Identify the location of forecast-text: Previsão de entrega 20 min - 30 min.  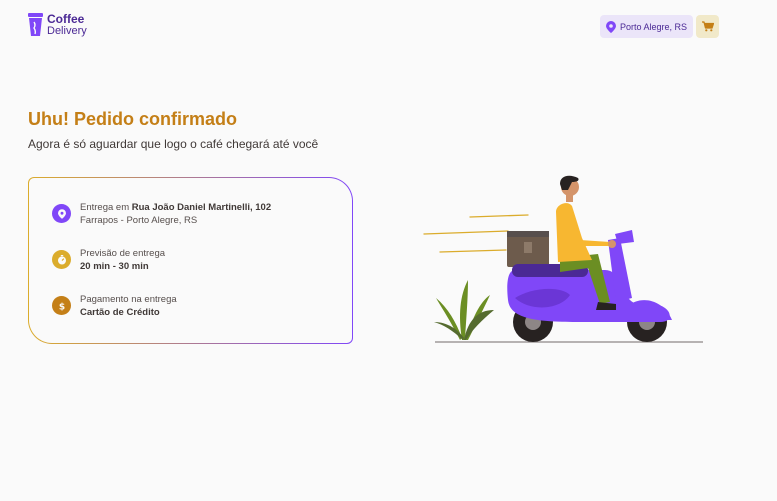
(122, 260).